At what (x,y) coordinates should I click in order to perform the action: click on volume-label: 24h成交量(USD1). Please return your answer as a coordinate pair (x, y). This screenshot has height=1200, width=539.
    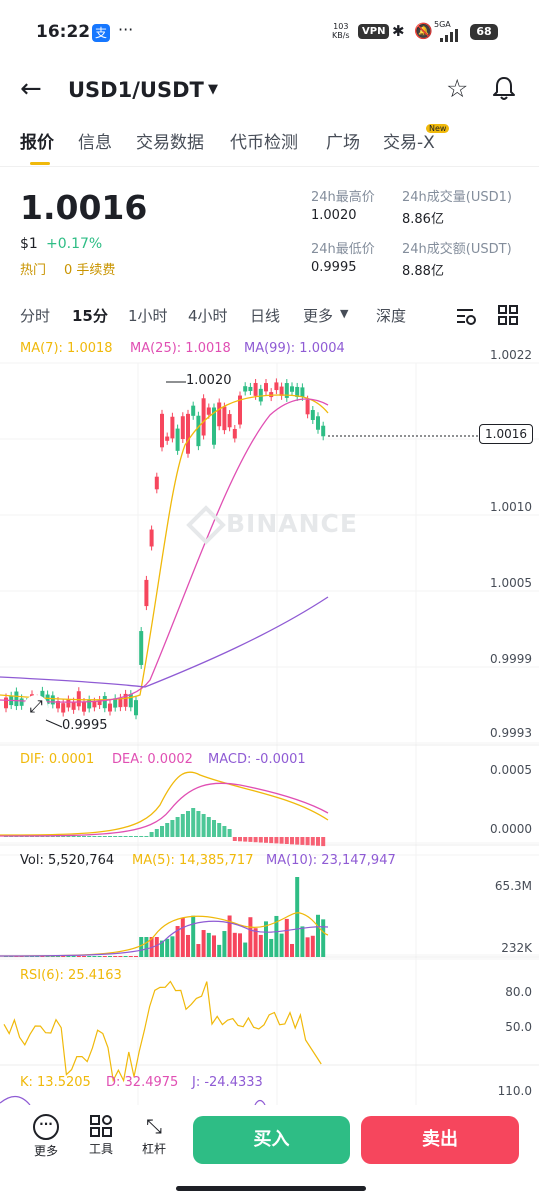
    Looking at the image, I should click on (457, 197).